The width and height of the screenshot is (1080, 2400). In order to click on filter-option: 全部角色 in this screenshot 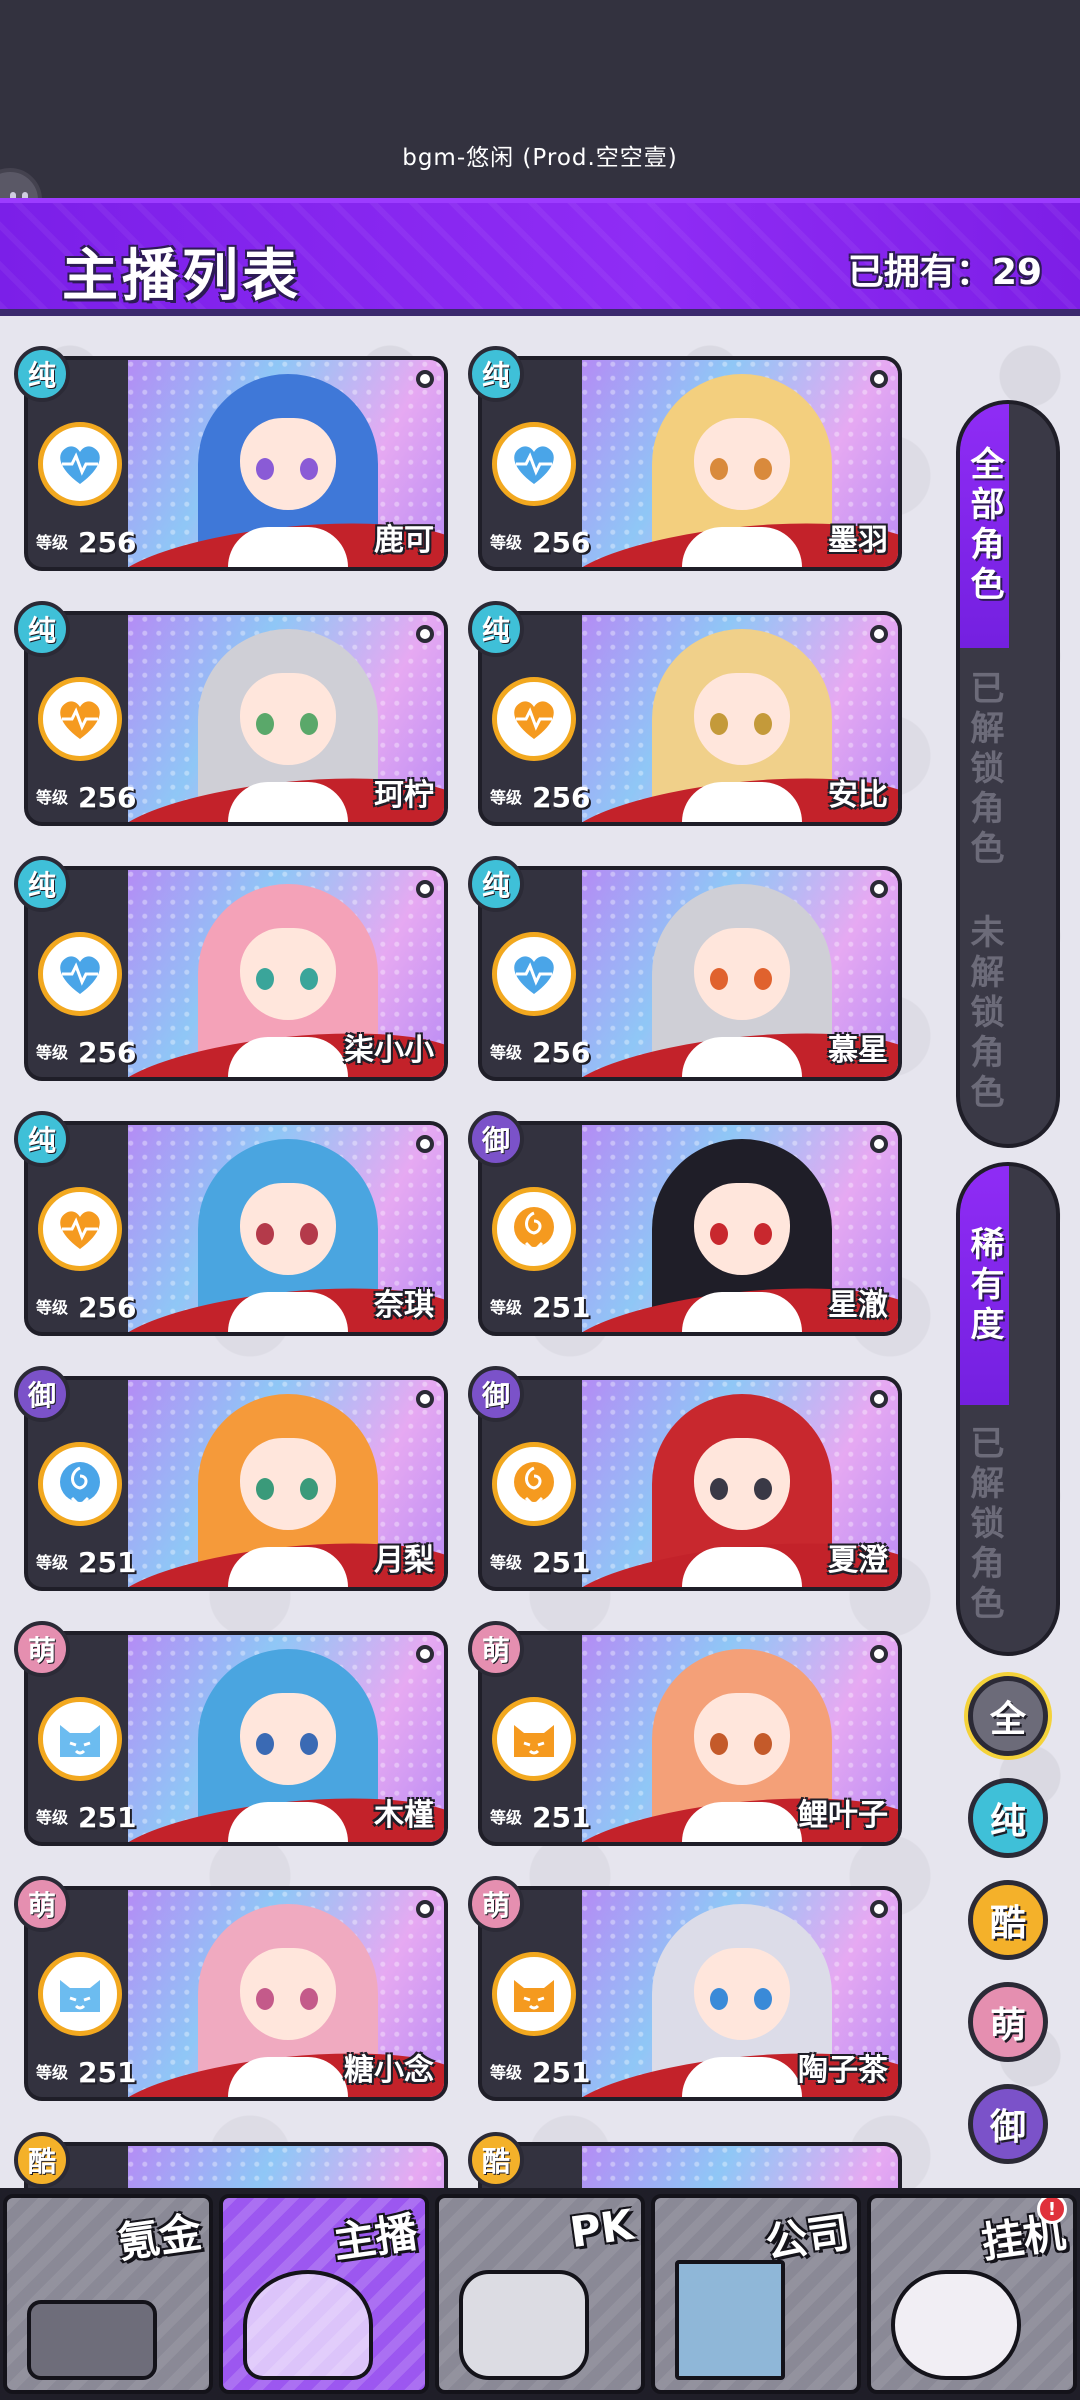, I will do `click(984, 526)`.